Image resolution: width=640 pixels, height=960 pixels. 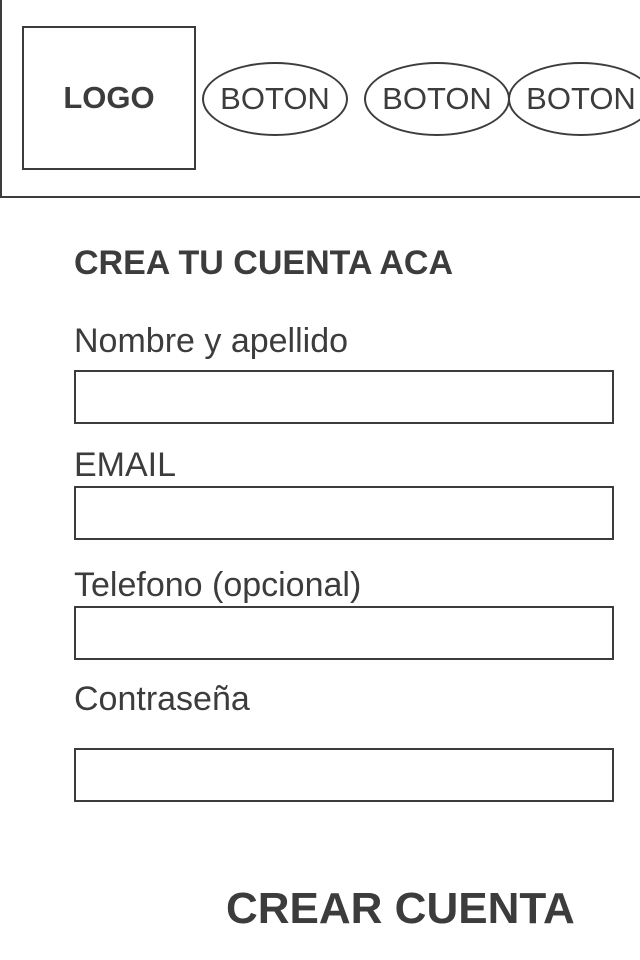 I want to click on email-field, so click(x=344, y=513).